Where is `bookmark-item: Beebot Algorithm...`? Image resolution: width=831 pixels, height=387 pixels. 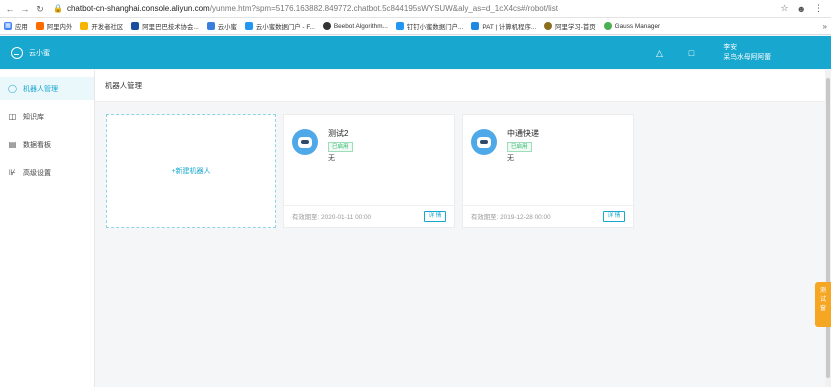 bookmark-item: Beebot Algorithm... is located at coordinates (355, 26).